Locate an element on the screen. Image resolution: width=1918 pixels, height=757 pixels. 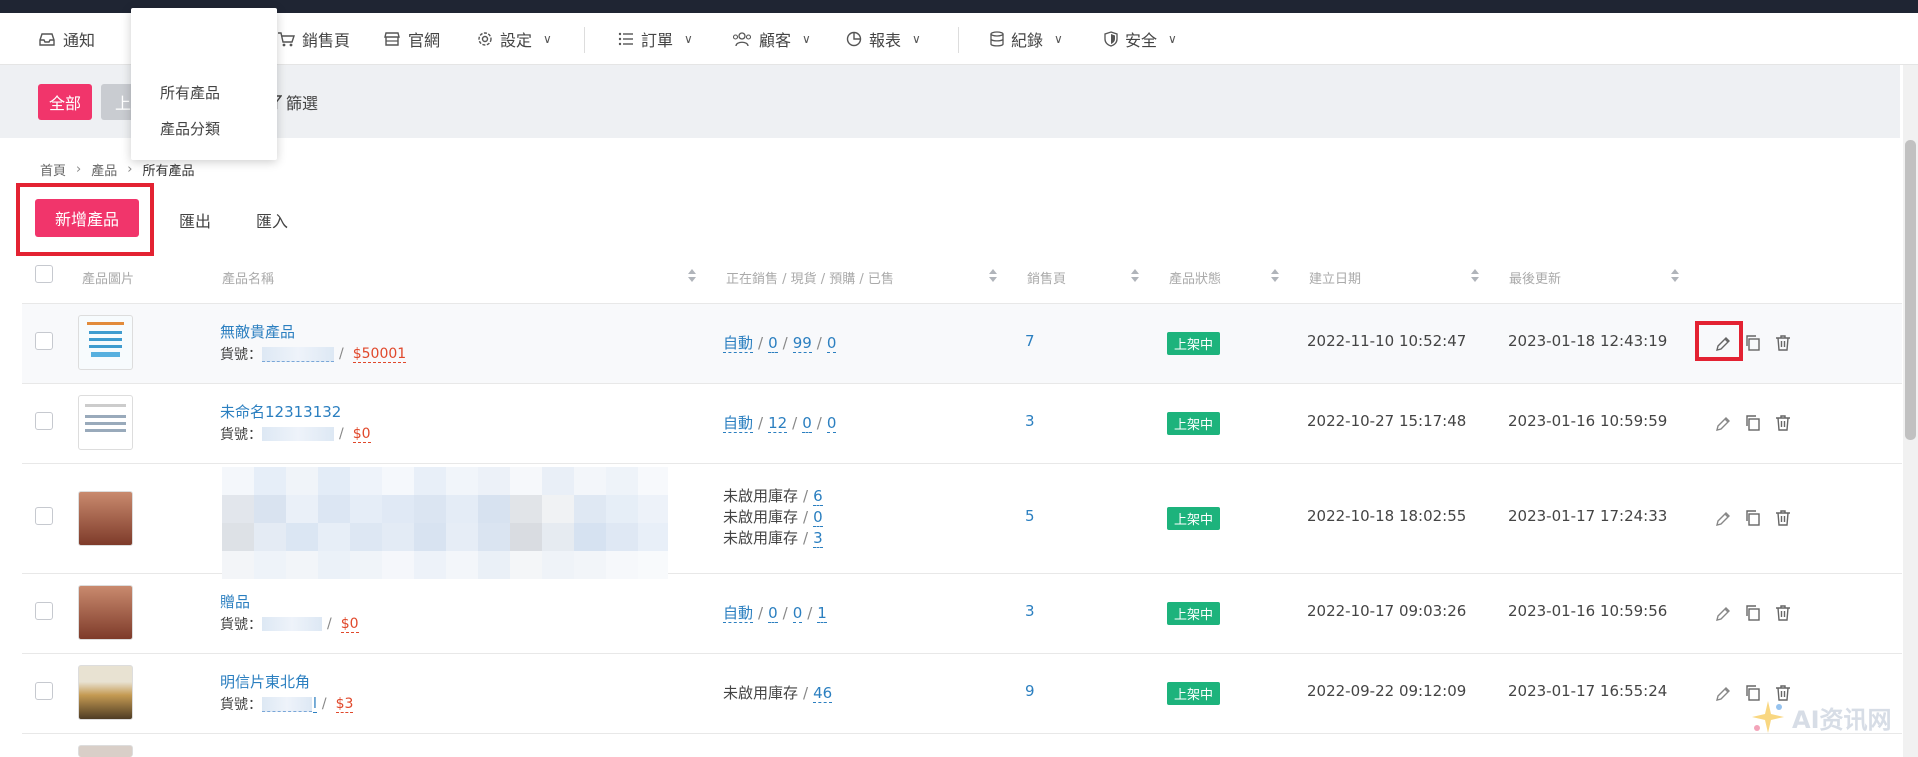
stock-value: 12 is located at coordinates (778, 423).